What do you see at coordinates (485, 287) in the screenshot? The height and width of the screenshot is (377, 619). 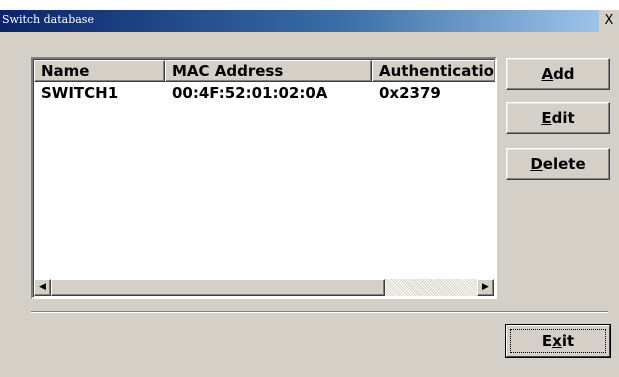 I see `scroll-right-icon: ▶` at bounding box center [485, 287].